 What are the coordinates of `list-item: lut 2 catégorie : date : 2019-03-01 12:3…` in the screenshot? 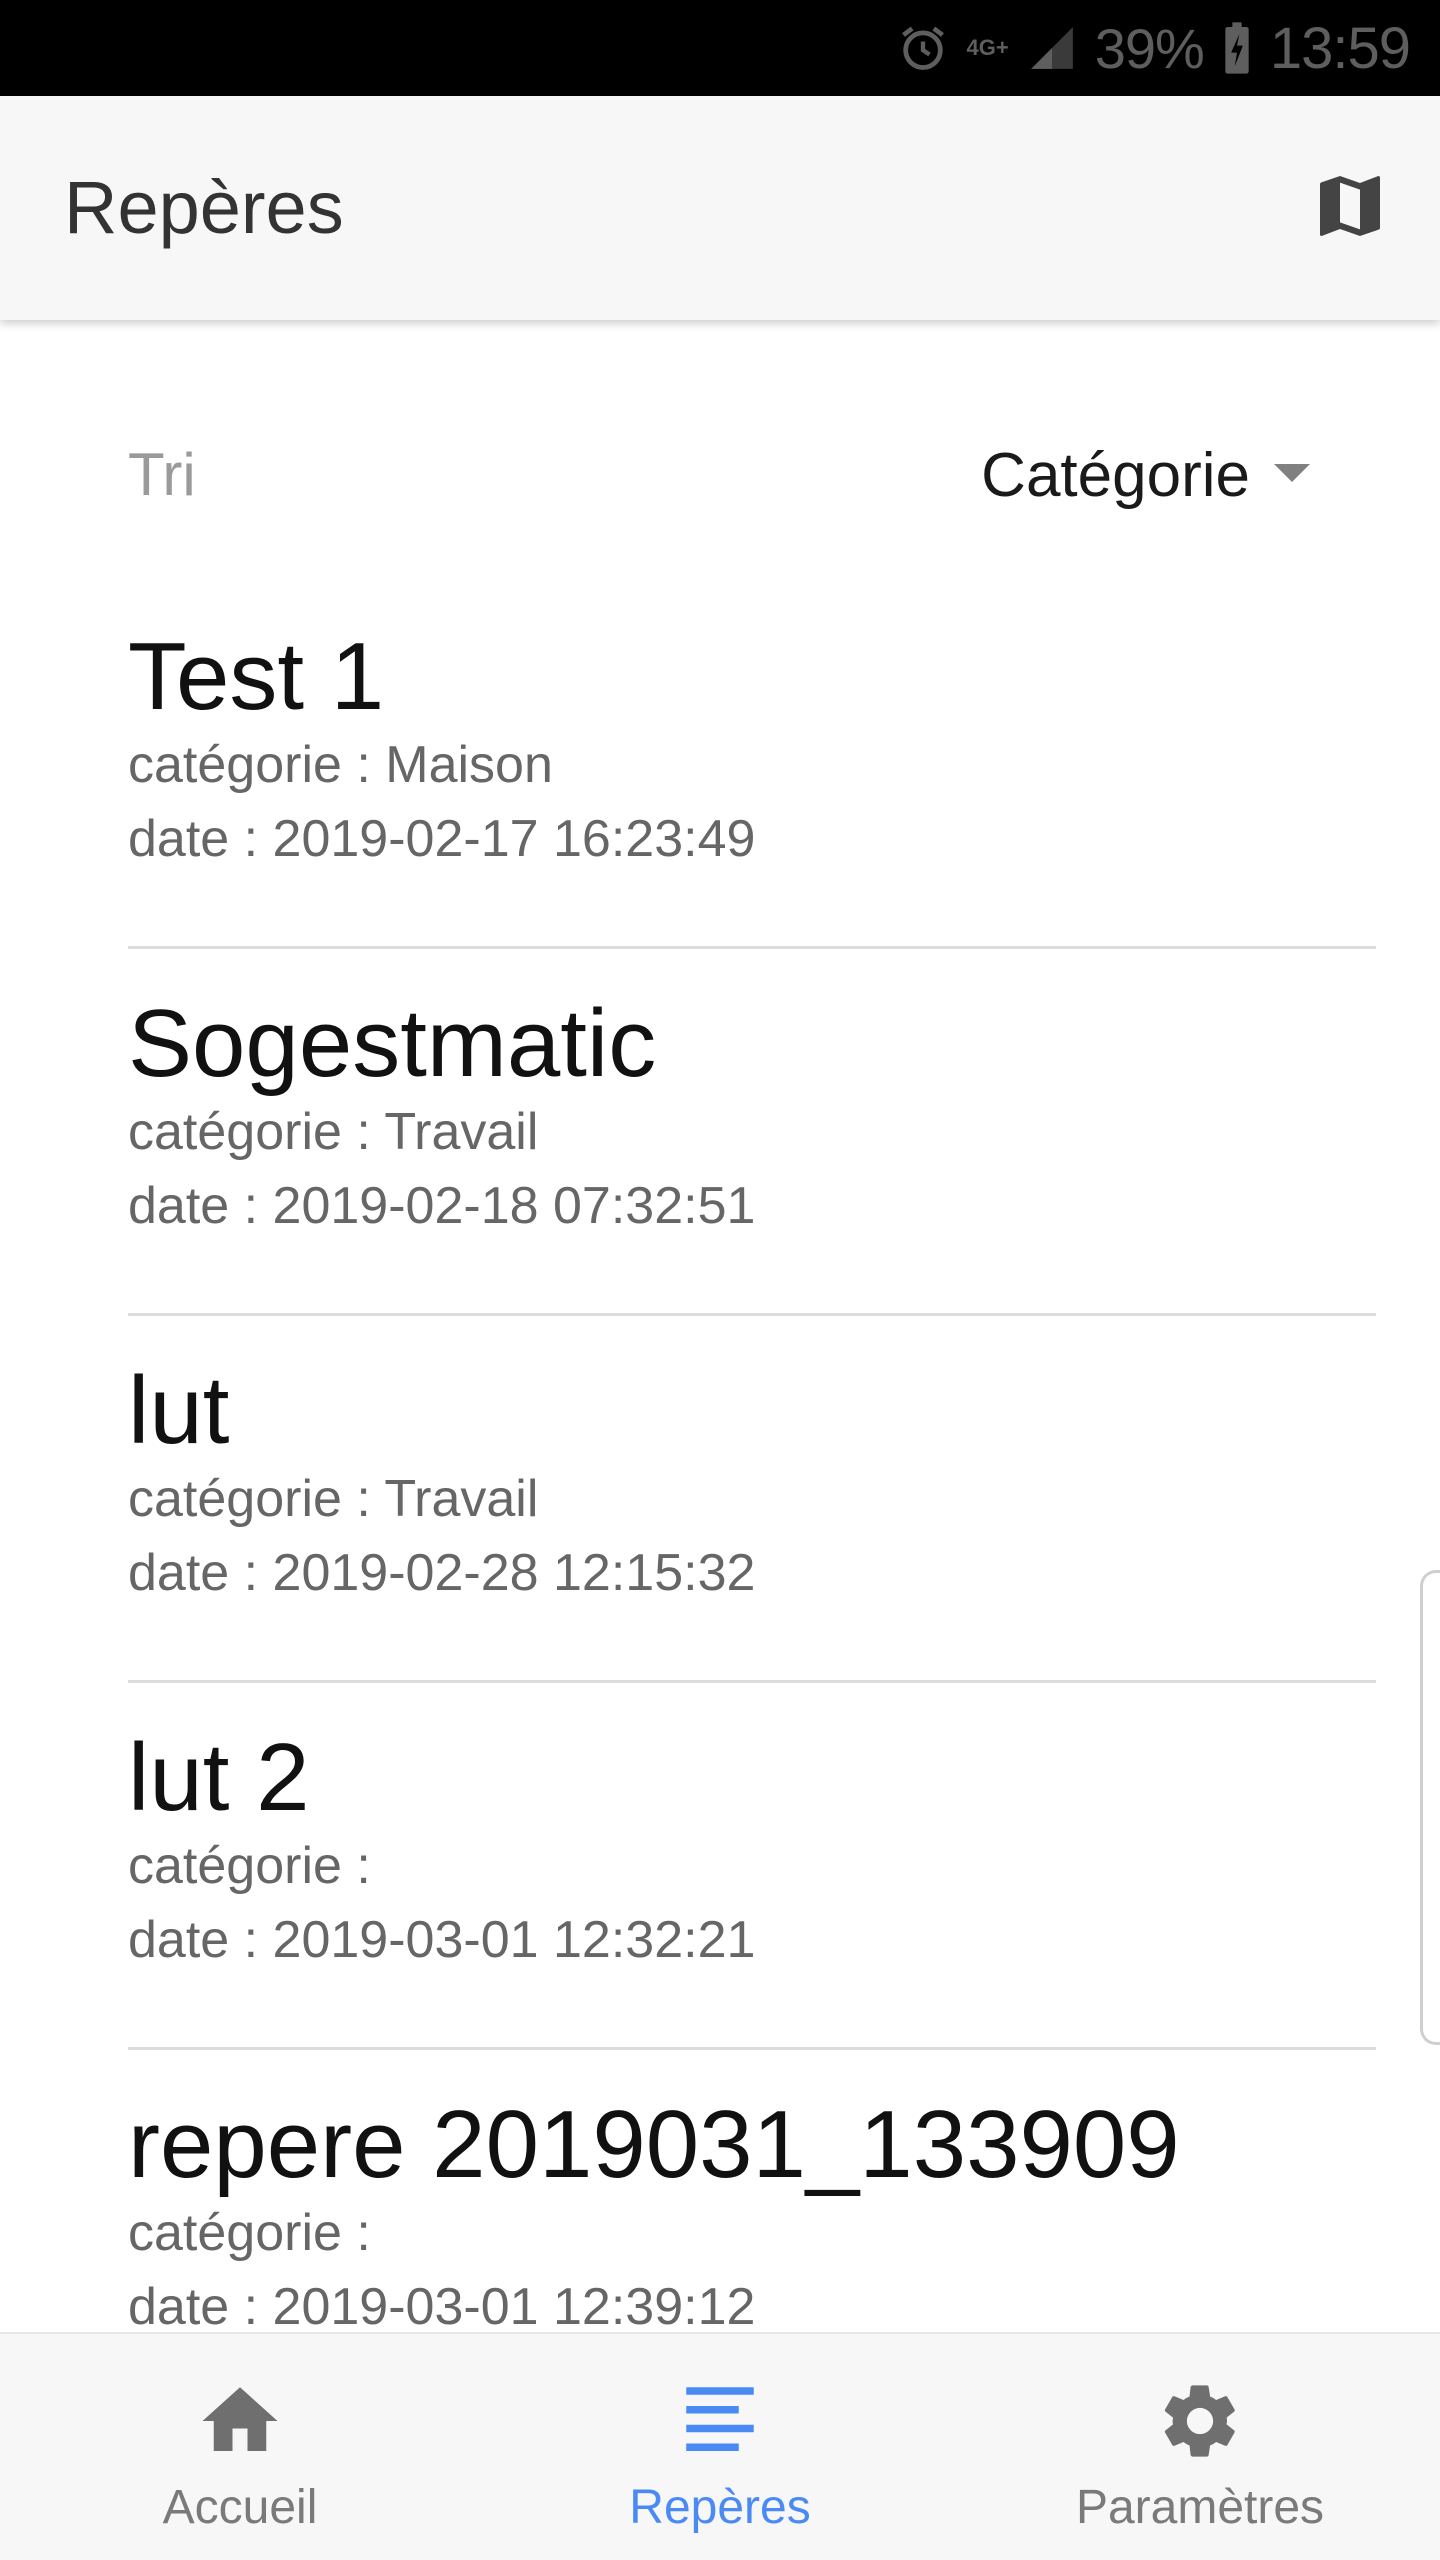 It's located at (752, 1866).